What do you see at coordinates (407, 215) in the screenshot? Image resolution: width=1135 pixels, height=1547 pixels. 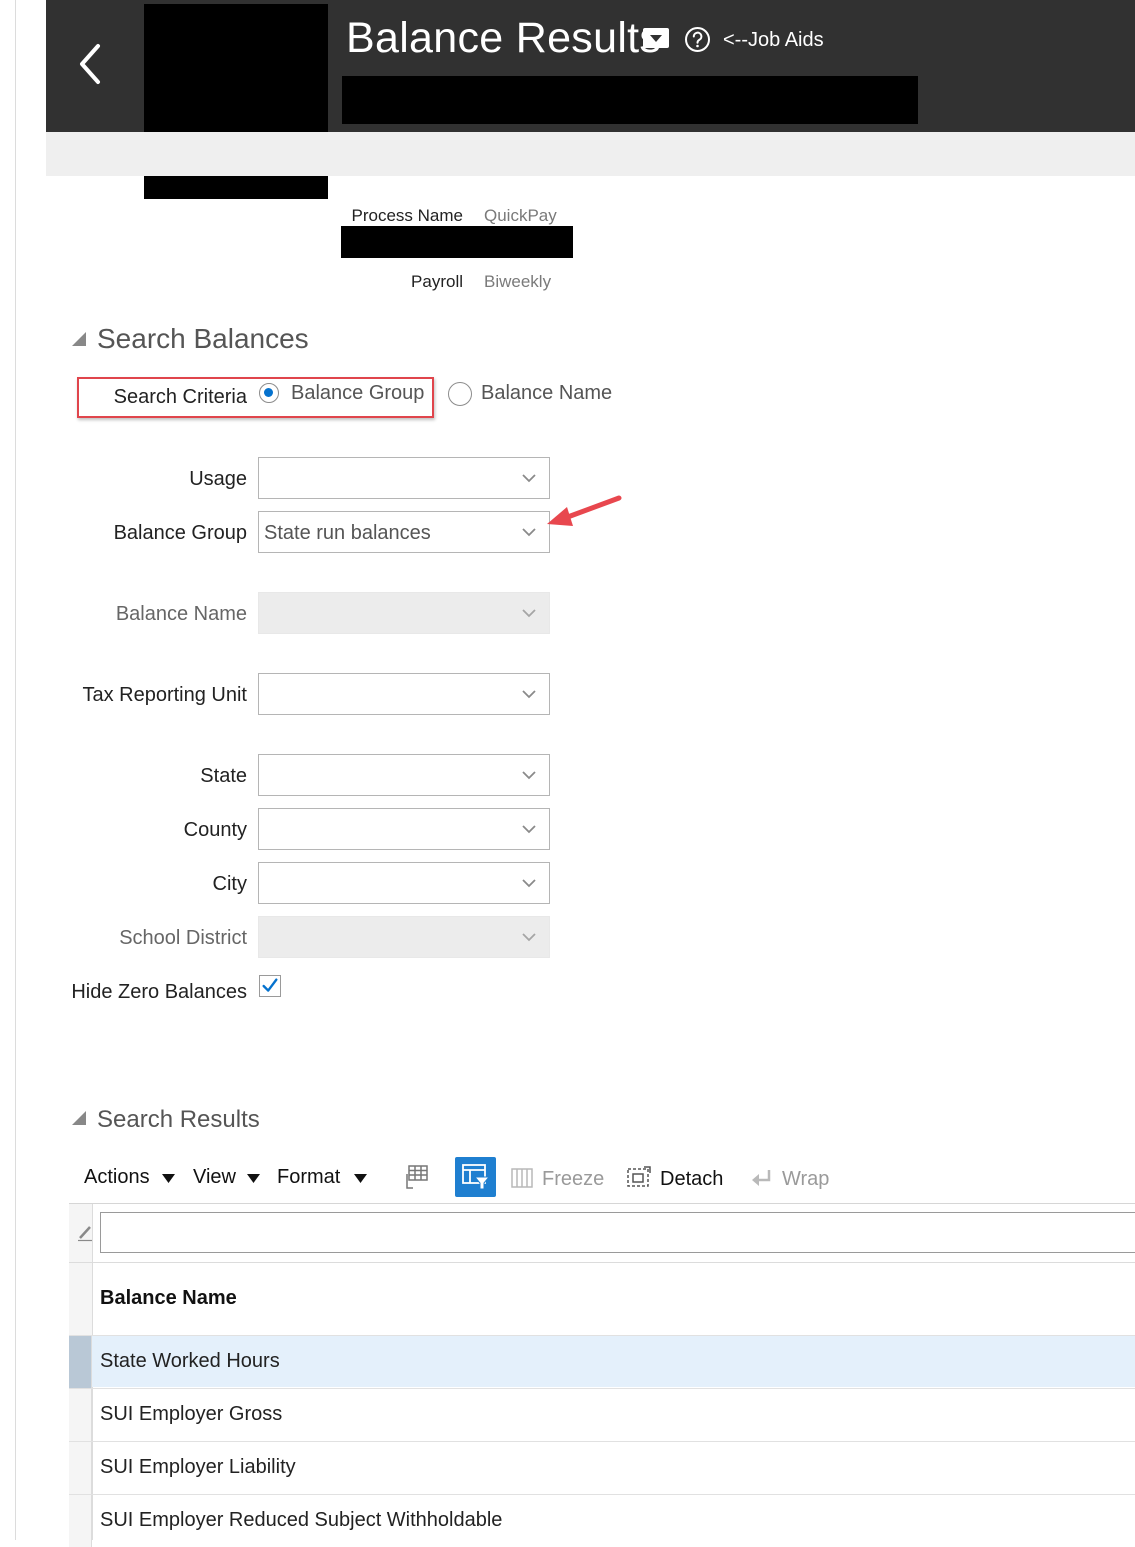 I see `process-name-label: Process Name` at bounding box center [407, 215].